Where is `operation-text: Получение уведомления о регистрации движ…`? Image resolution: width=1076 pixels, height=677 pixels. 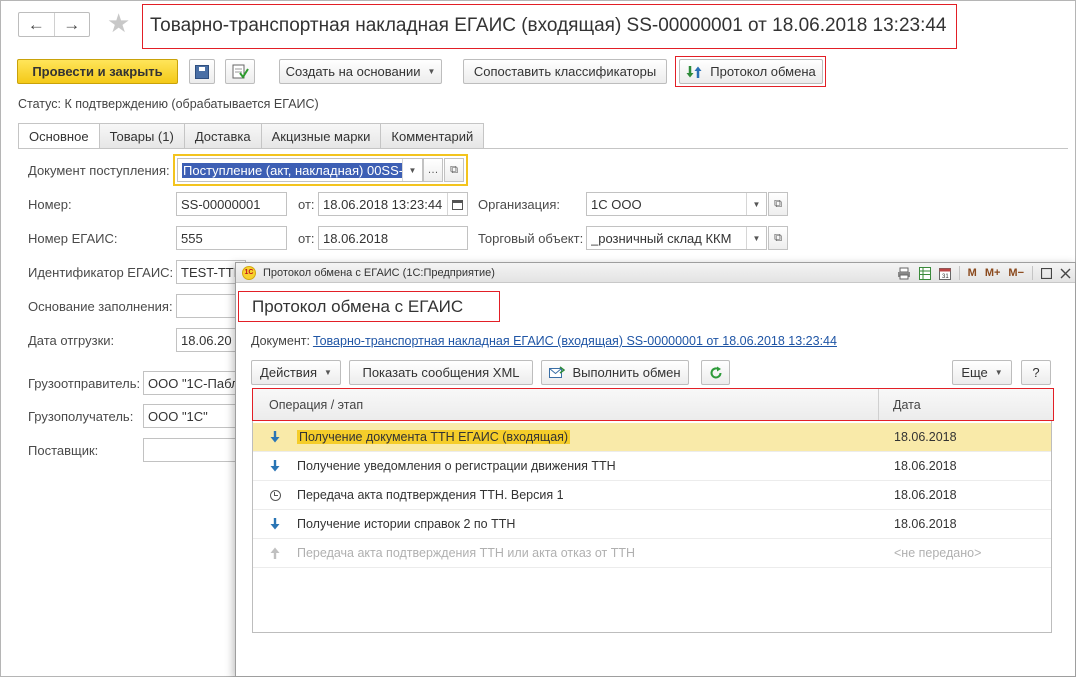 operation-text: Получение уведомления о регистрации движ… is located at coordinates (456, 466).